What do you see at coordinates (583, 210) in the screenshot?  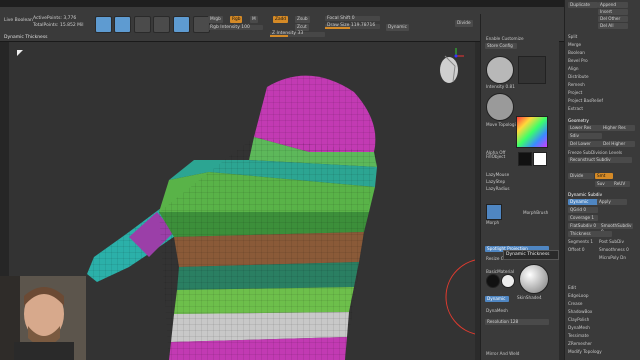 I see `qgrid-slider: QGrid 0` at bounding box center [583, 210].